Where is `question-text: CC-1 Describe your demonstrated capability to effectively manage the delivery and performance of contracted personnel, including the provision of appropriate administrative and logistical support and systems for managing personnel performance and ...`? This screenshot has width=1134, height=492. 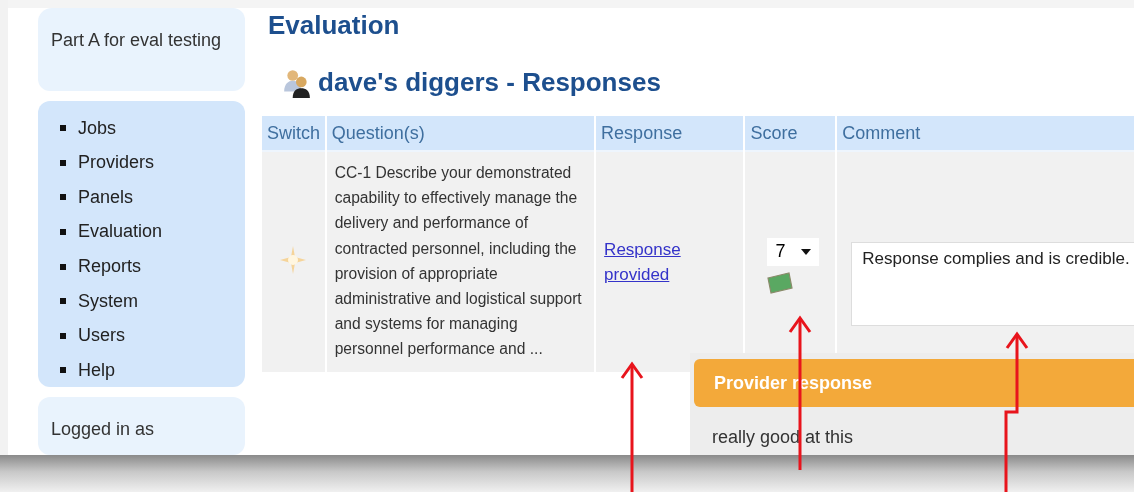 question-text: CC-1 Describe your demonstrated capability to effectively manage the delivery and performance of contracted personnel, including the provision of appropriate administrative and logistical support and systems for managing personnel performance and ... is located at coordinates (458, 261).